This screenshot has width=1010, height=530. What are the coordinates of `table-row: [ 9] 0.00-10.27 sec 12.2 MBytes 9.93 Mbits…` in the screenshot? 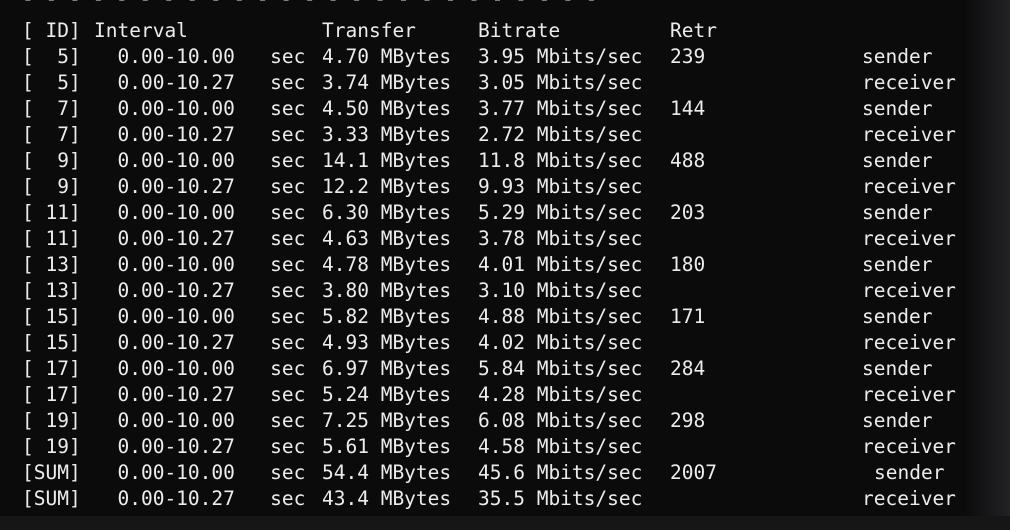 It's located at (505, 187).